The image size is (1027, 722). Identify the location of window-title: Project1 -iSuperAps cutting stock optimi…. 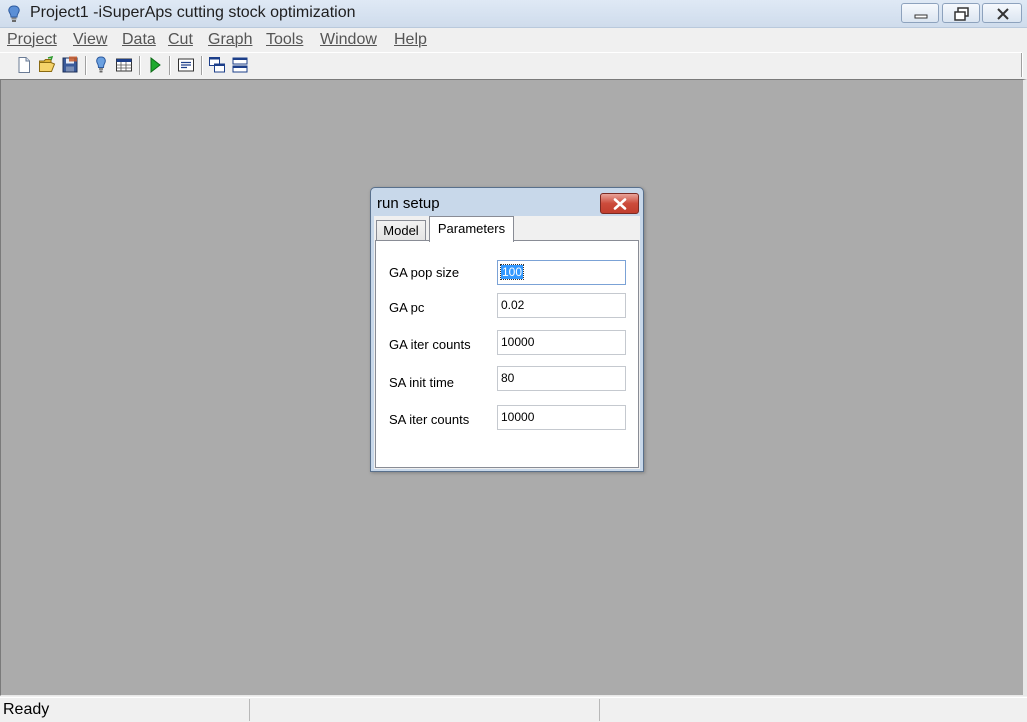
(193, 12).